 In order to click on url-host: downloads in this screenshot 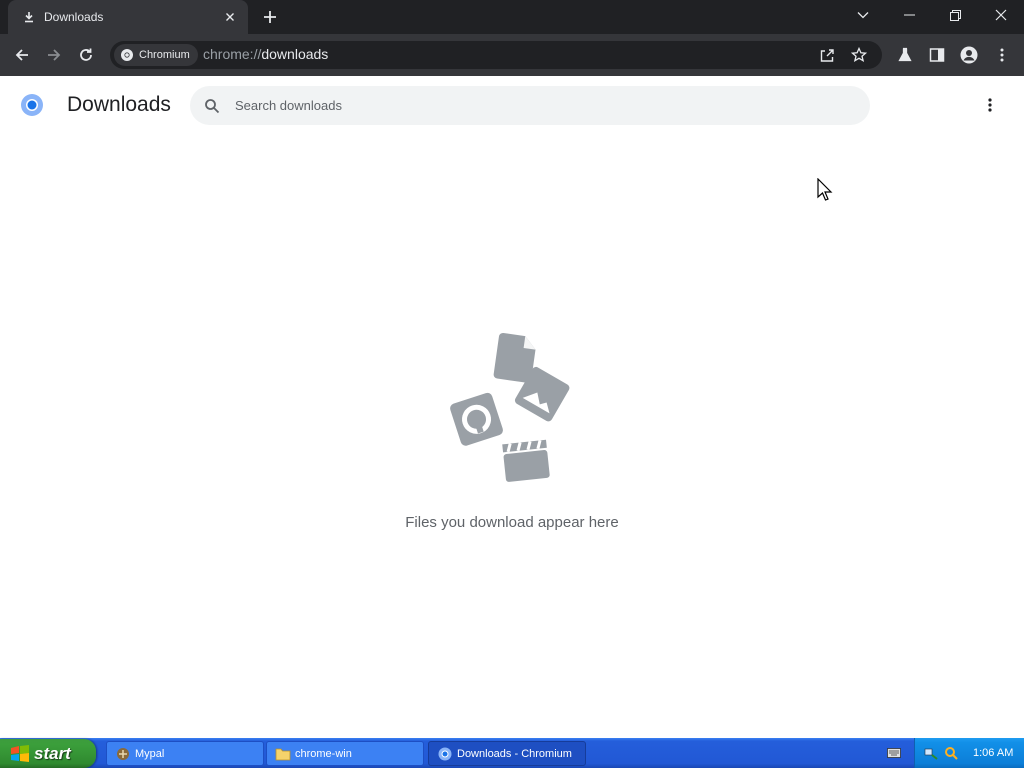, I will do `click(295, 54)`.